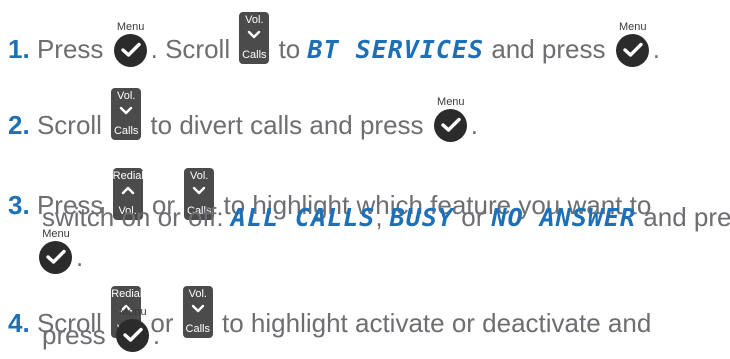  Describe the element at coordinates (74, 335) in the screenshot. I see `step-text: press` at that location.